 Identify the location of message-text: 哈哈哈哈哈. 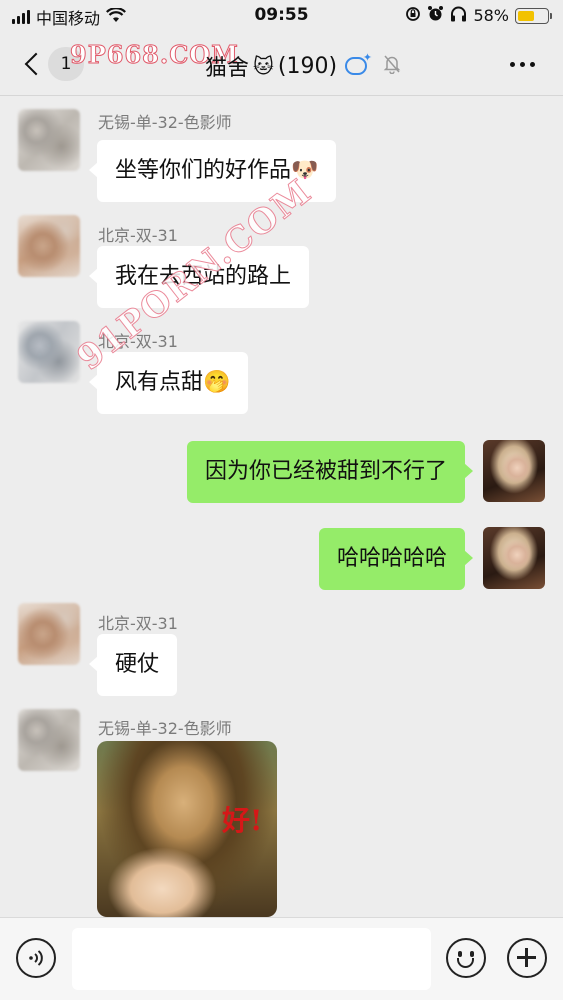
(391, 558).